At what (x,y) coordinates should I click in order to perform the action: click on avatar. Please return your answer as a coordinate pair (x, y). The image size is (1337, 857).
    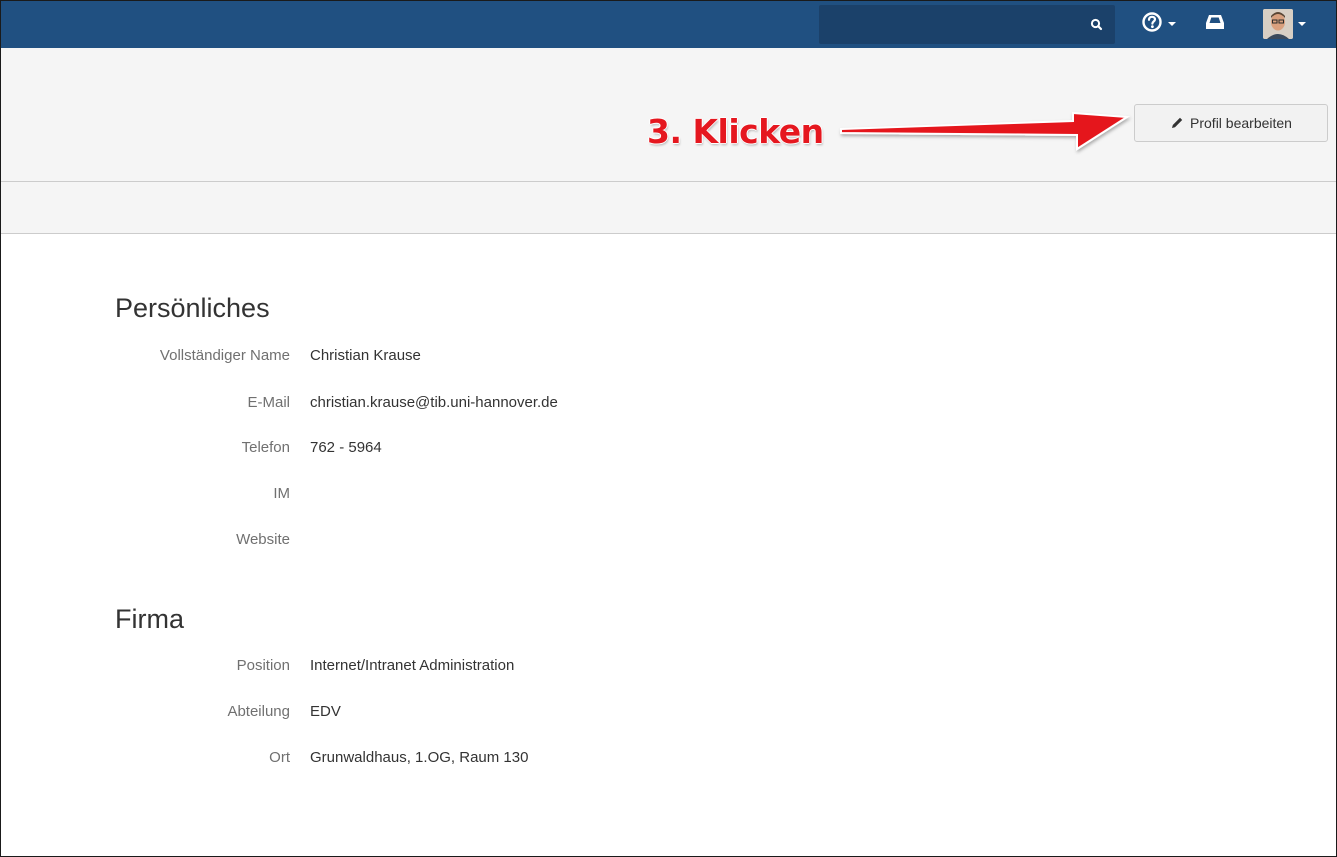
    Looking at the image, I should click on (1278, 24).